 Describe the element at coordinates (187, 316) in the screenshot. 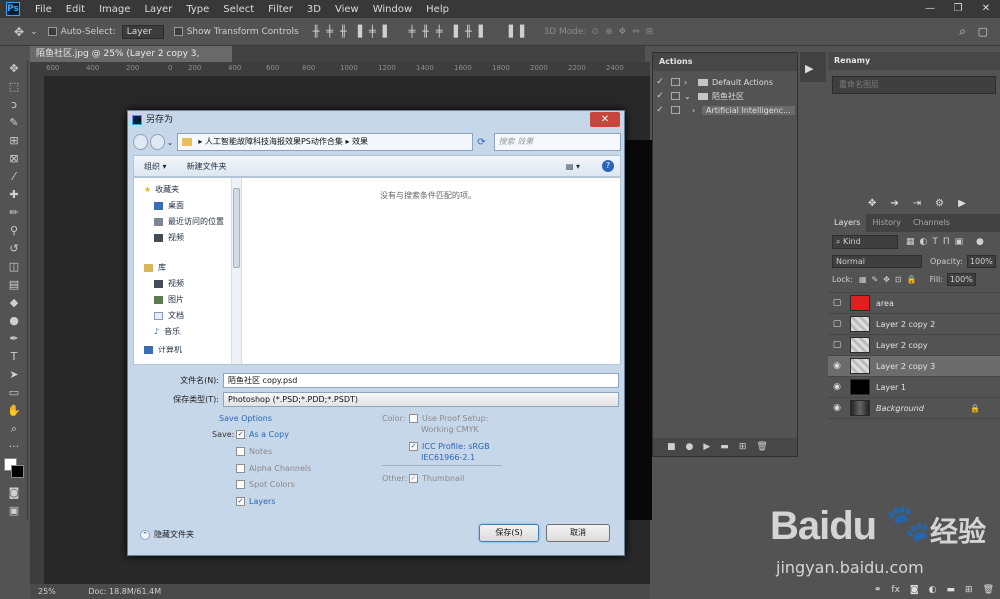

I see `lib-item-documents: 文档` at that location.